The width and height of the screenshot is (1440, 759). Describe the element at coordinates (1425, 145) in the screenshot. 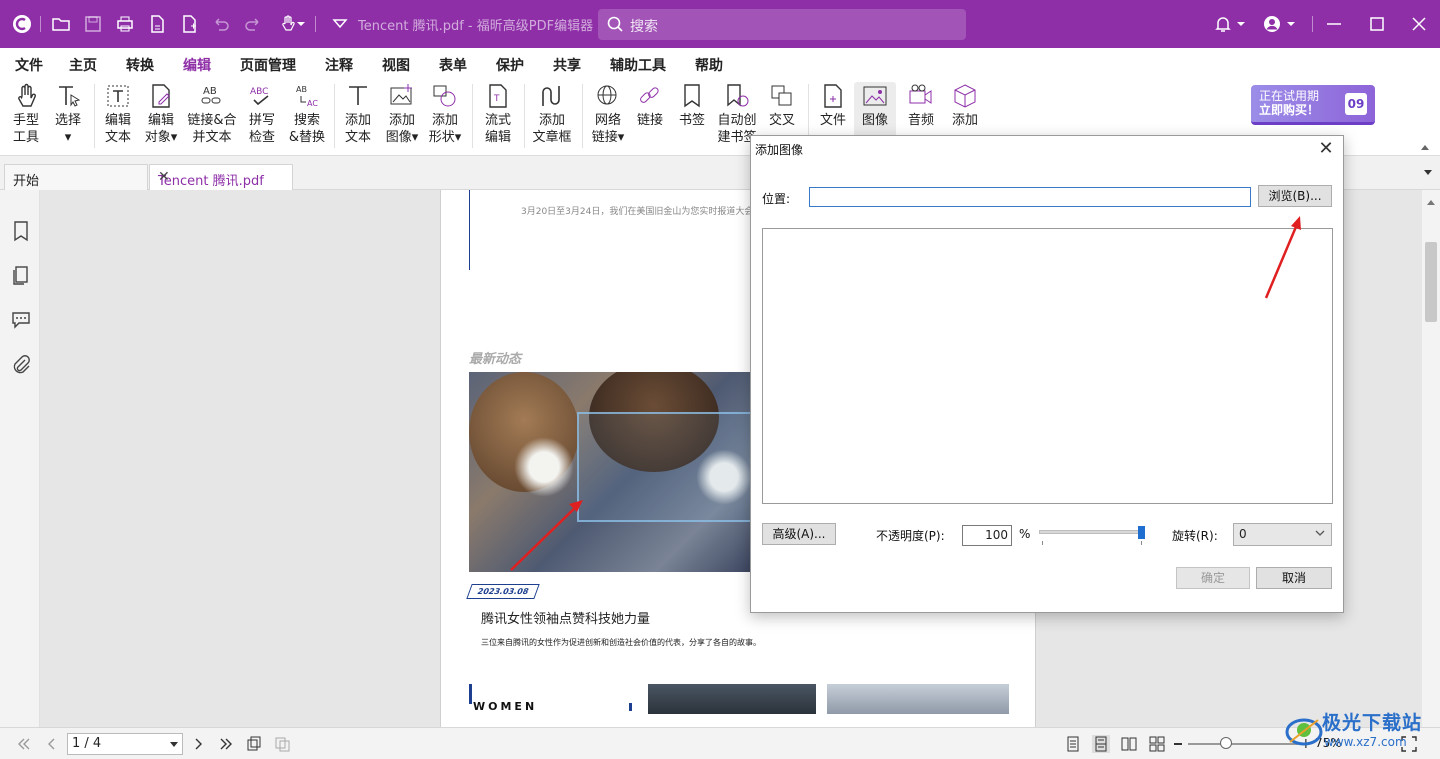

I see `collapse-ribbon-icon` at that location.